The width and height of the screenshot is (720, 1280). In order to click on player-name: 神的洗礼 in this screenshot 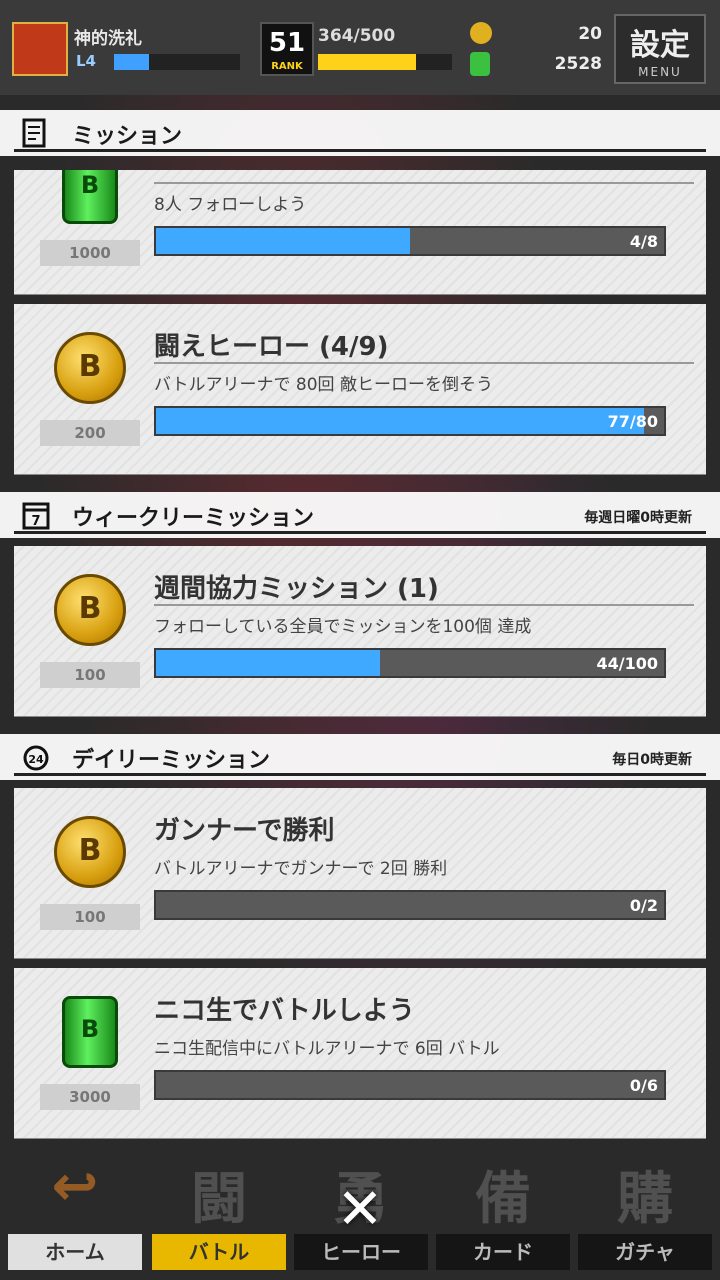, I will do `click(108, 39)`.